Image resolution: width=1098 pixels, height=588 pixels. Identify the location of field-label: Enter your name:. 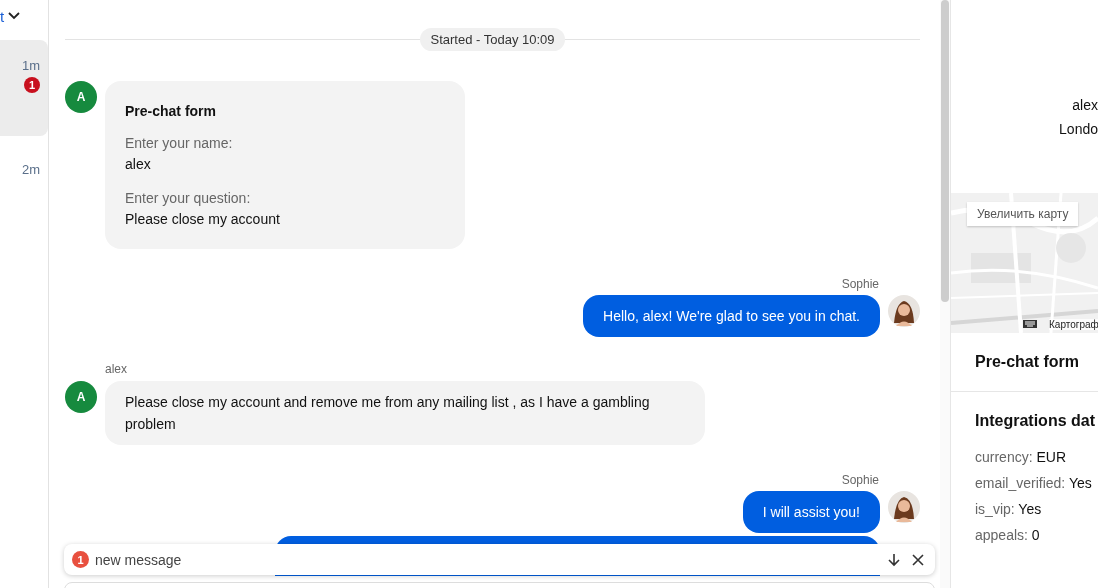
(179, 143).